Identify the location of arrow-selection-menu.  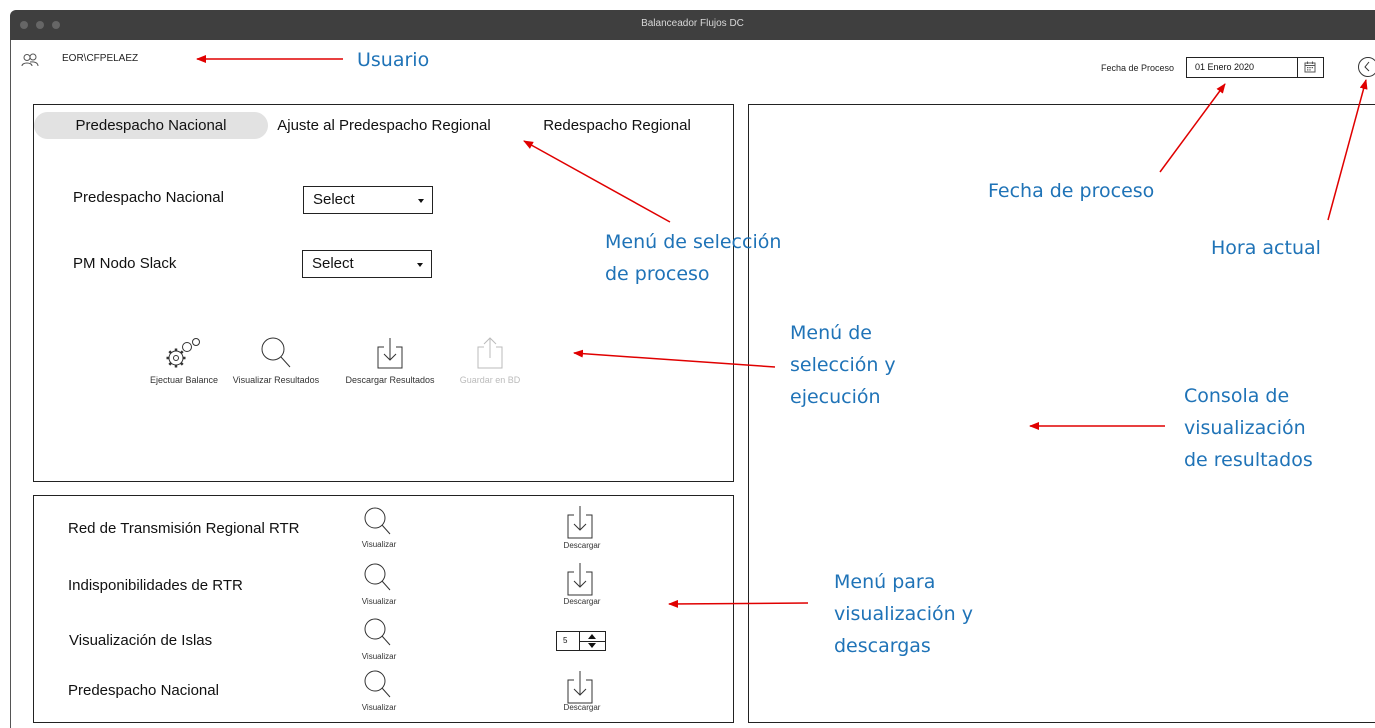
(674, 358).